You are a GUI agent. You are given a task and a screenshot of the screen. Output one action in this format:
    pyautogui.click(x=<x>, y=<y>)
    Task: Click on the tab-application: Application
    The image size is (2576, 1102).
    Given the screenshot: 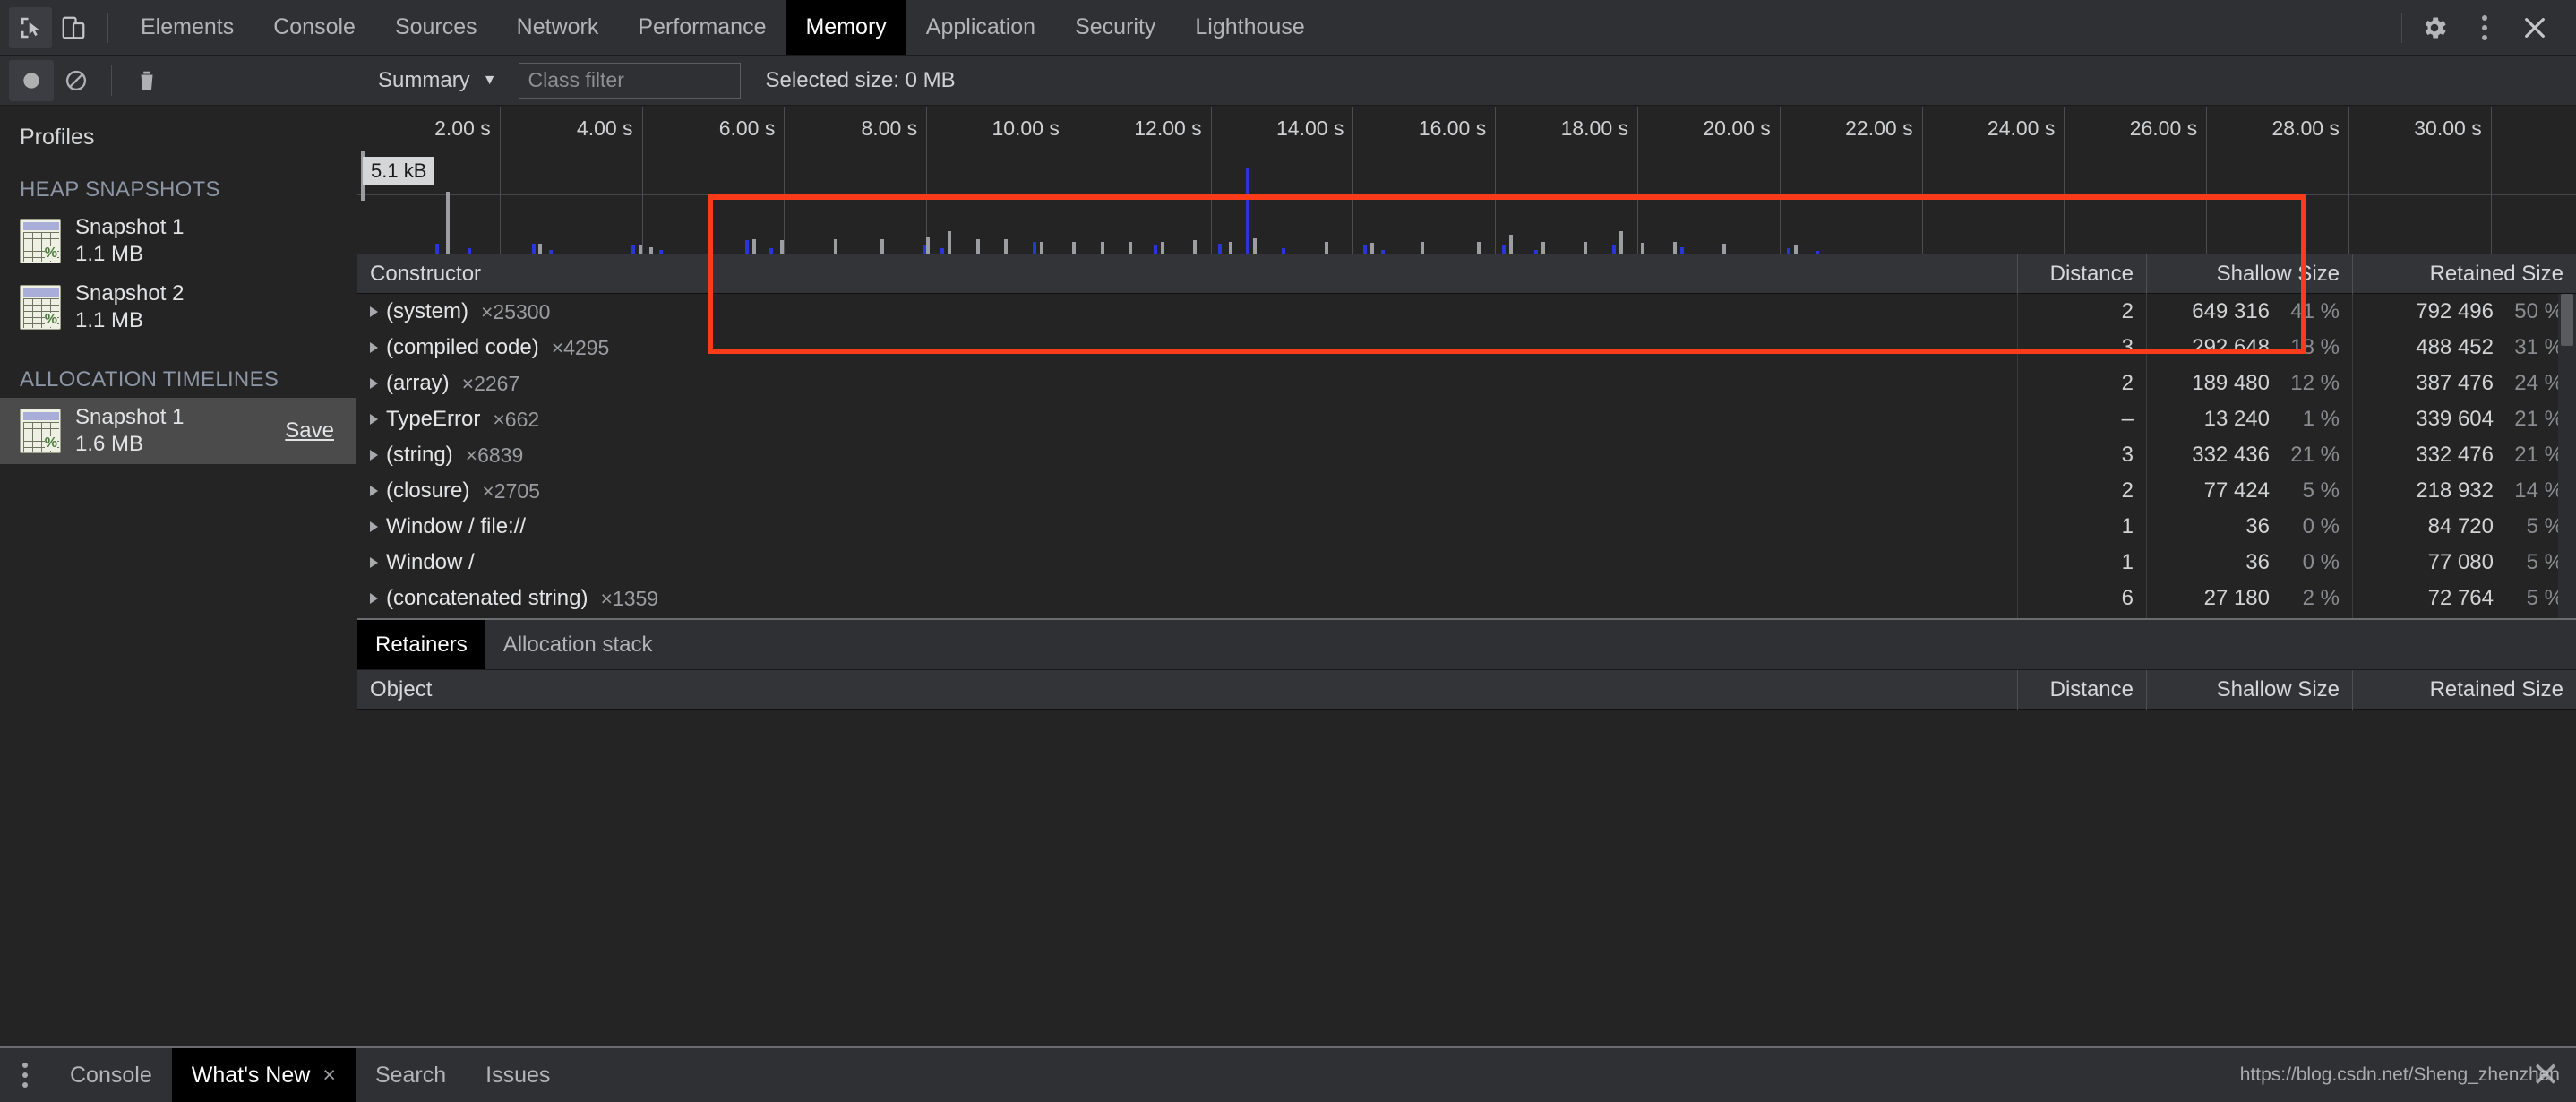 What is the action you would take?
    pyautogui.click(x=980, y=27)
    